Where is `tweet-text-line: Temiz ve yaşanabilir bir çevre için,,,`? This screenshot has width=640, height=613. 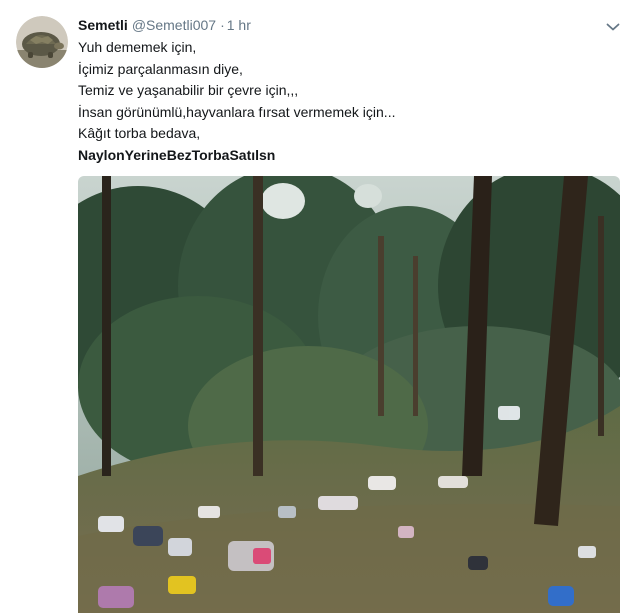
tweet-text-line: Temiz ve yaşanabilir bir çevre için,,, is located at coordinates (188, 90).